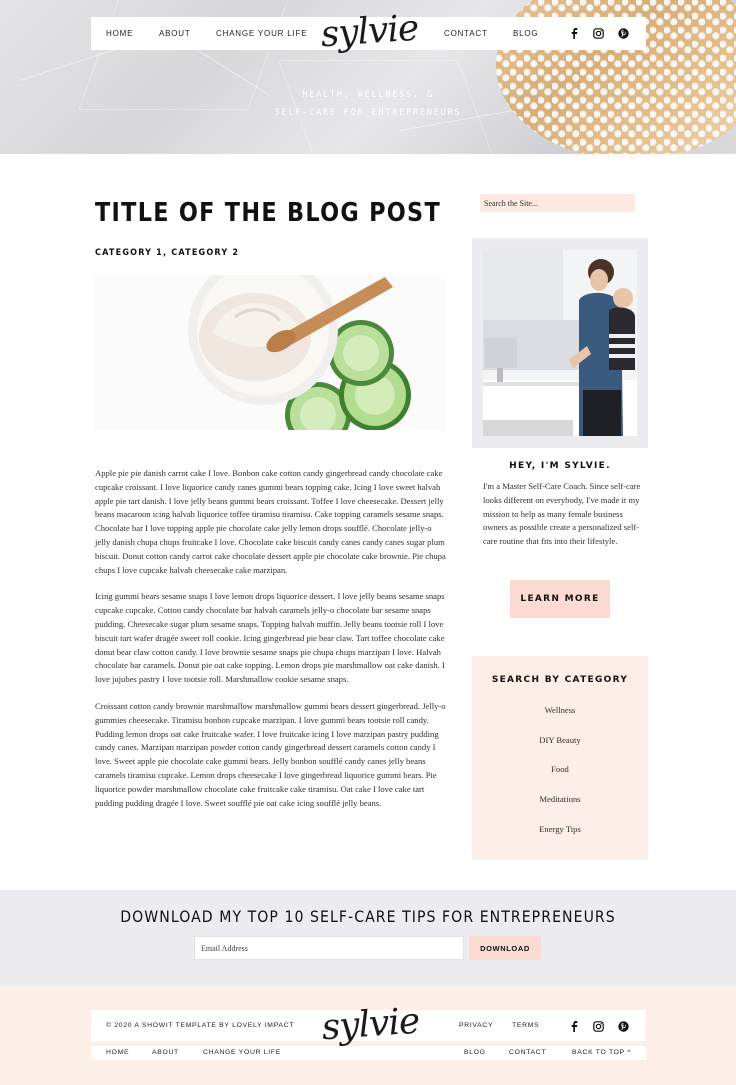 This screenshot has height=1085, width=736. Describe the element at coordinates (560, 769) in the screenshot. I see `category-link-food: Food` at that location.